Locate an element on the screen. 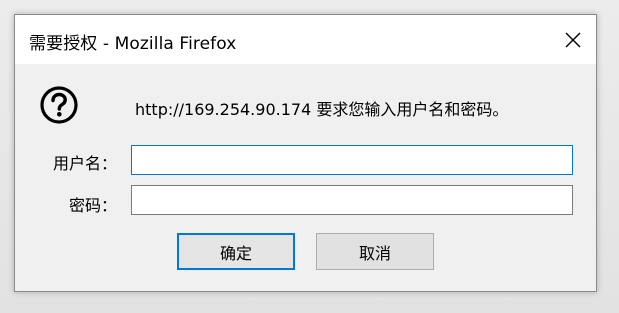 The width and height of the screenshot is (619, 313). title-bar: 需要授权 - Mozilla Firefox is located at coordinates (305, 39).